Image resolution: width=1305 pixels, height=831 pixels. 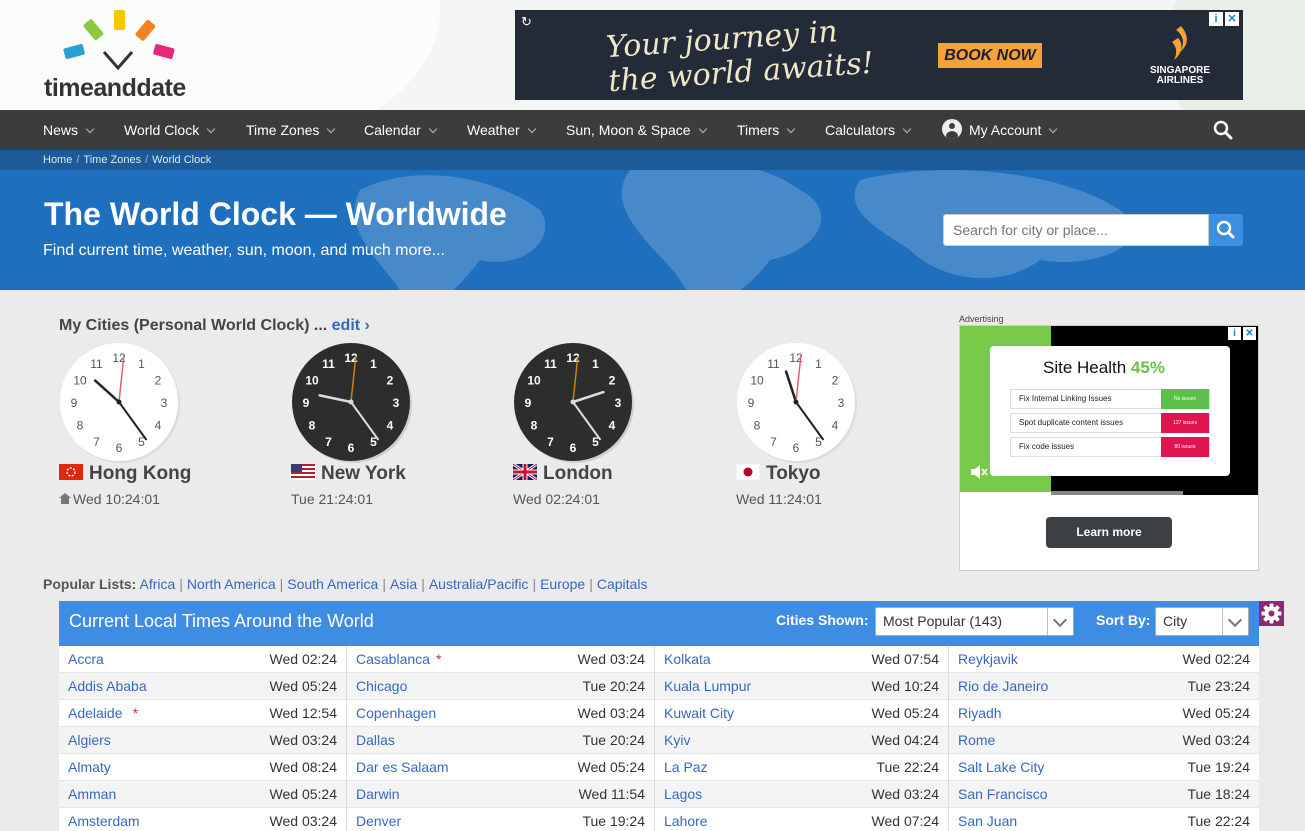 I want to click on city-link: Salt Lake City, so click(x=1001, y=767).